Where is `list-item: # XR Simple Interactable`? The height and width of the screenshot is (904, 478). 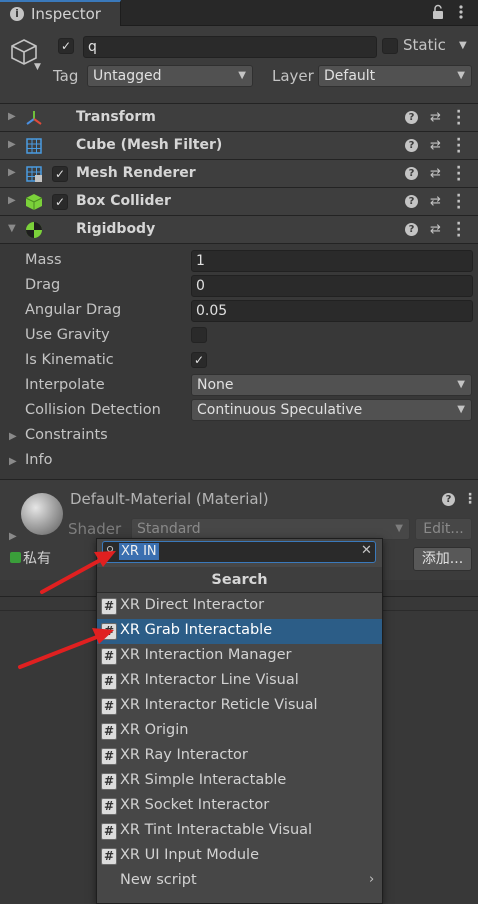
list-item: # XR Simple Interactable is located at coordinates (239, 781).